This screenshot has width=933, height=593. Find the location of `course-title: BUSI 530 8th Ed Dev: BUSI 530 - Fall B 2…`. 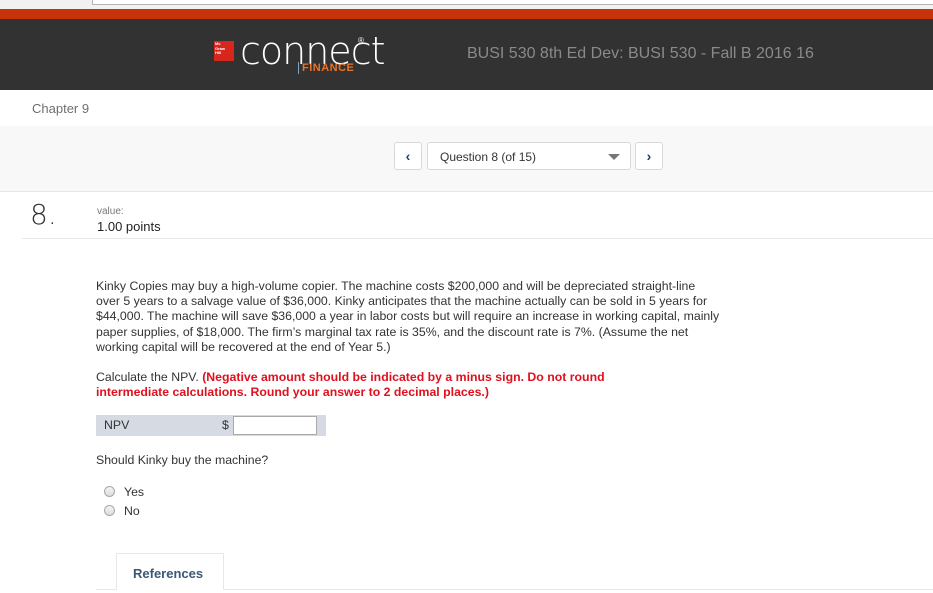

course-title: BUSI 530 8th Ed Dev: BUSI 530 - Fall B 2… is located at coordinates (640, 53).